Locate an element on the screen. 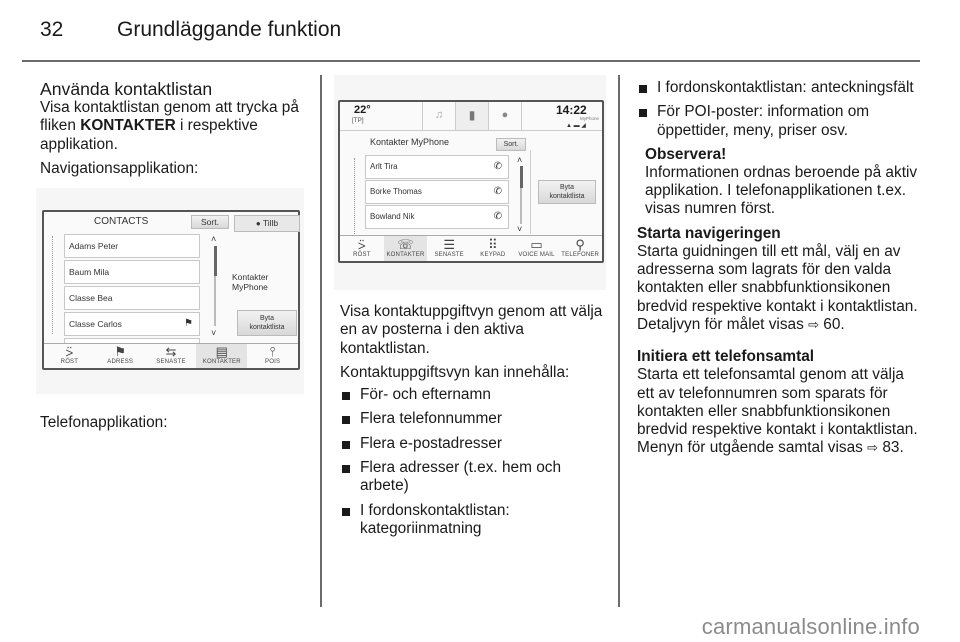  list-item: Flera e-postadresser is located at coordinates (474, 444).